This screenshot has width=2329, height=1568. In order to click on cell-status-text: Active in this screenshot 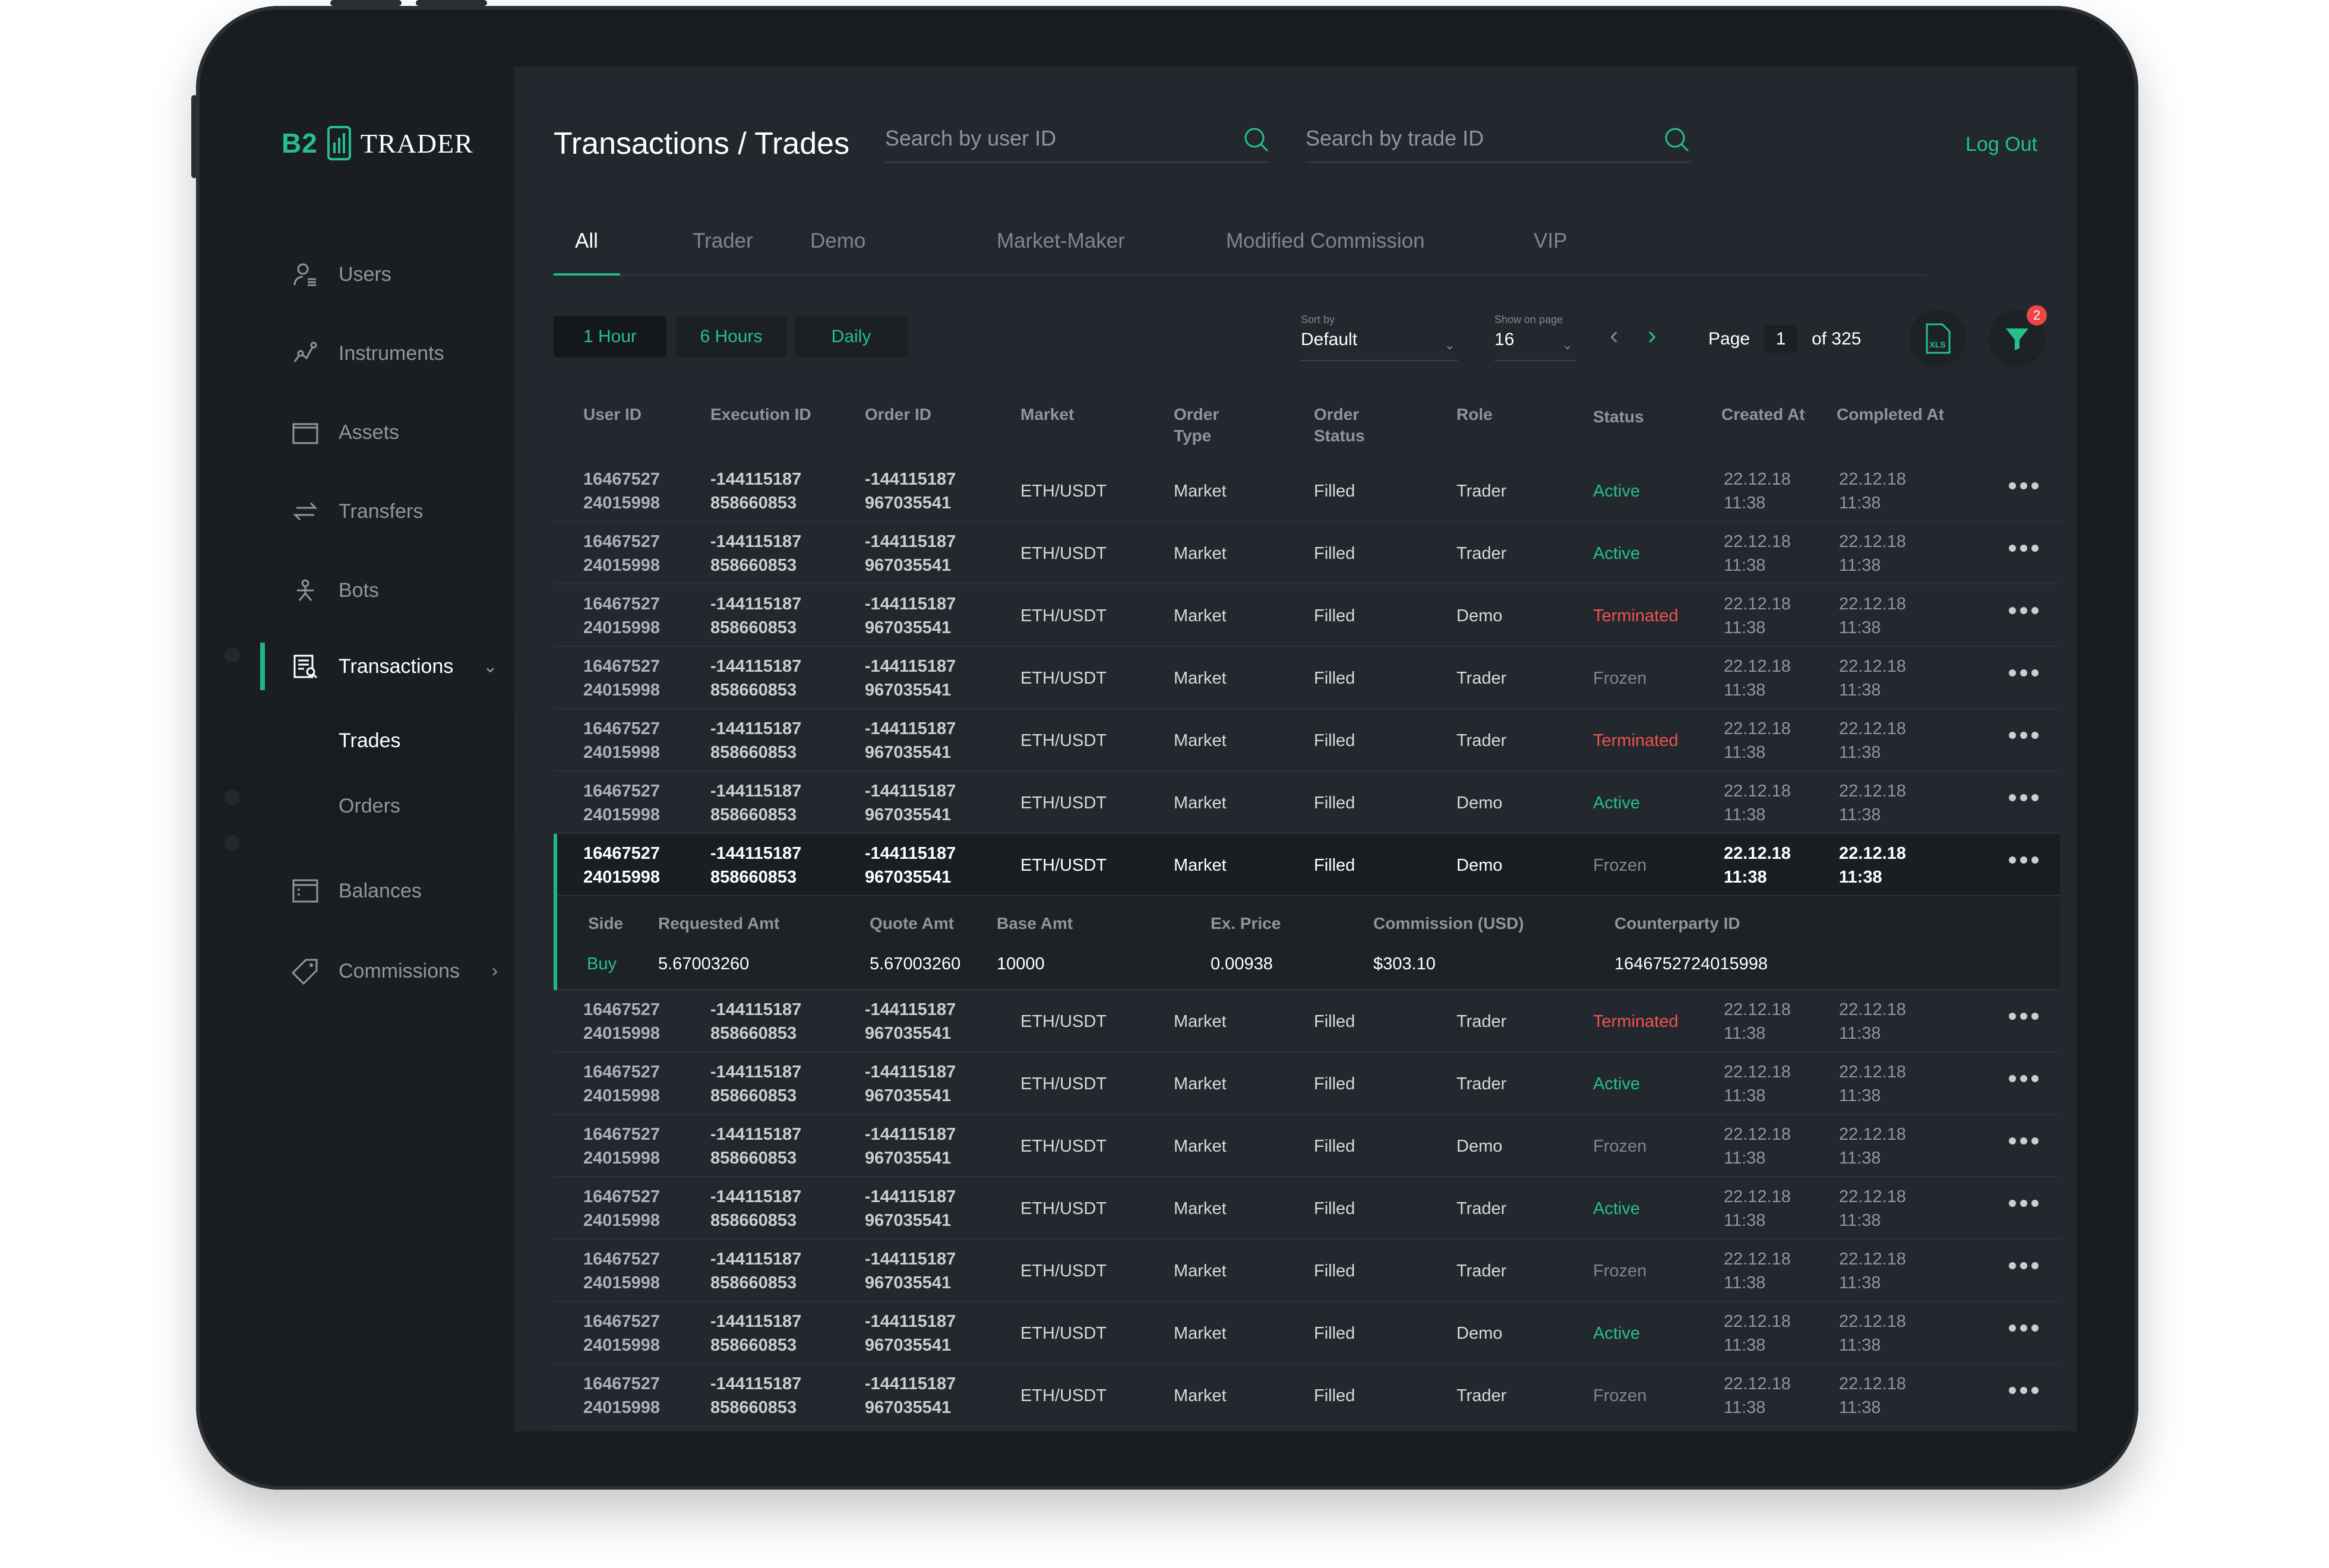, I will do `click(1616, 1208)`.